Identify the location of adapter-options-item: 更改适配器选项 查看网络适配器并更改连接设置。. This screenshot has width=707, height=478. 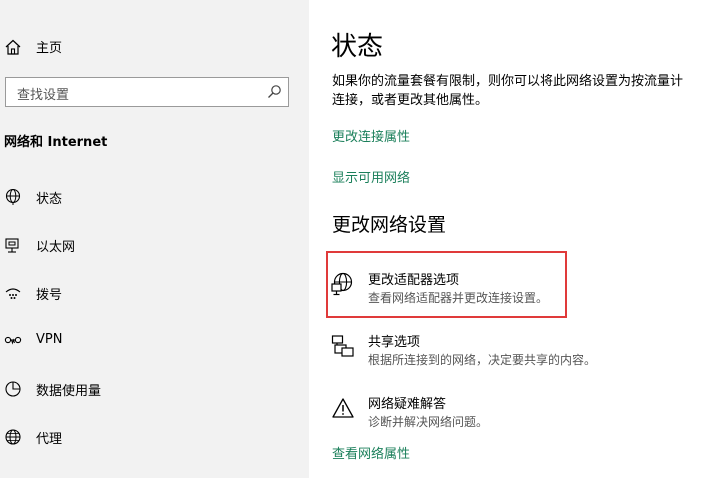
(449, 296).